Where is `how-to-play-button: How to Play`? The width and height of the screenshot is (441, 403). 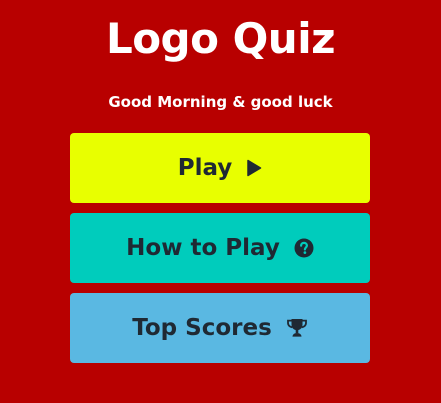
how-to-play-button: How to Play is located at coordinates (220, 248).